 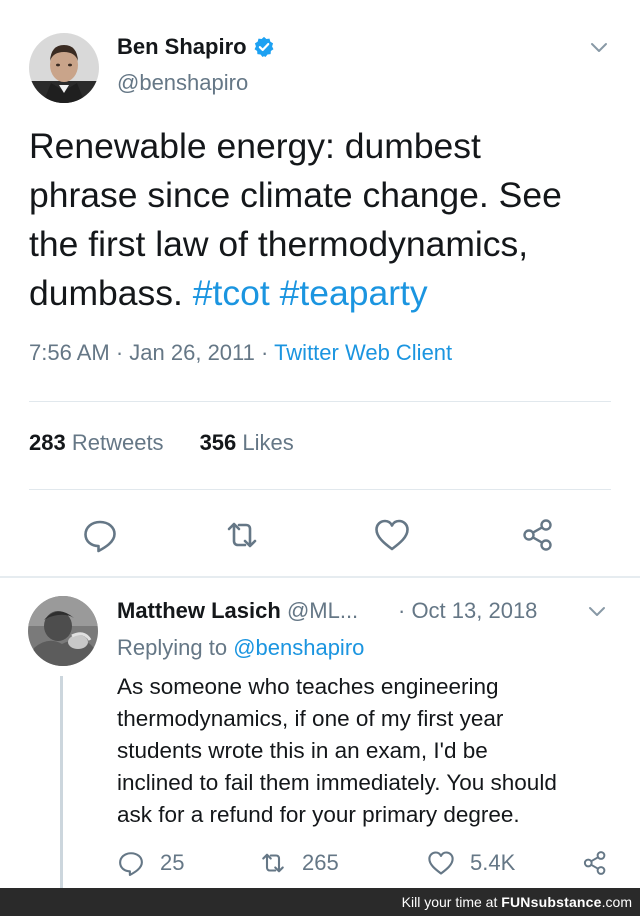 I want to click on reply-author-name: Matthew Lasich, so click(x=199, y=610).